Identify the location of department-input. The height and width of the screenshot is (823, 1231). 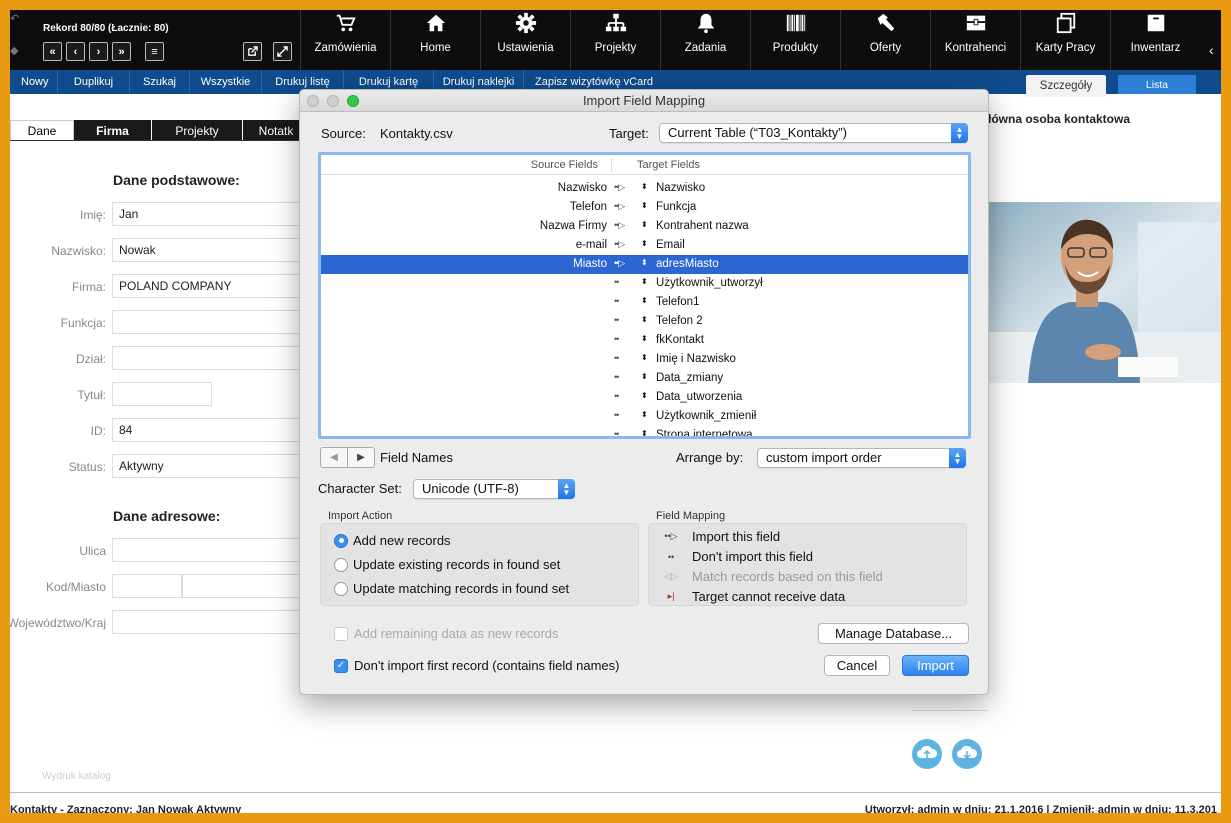
(212, 358).